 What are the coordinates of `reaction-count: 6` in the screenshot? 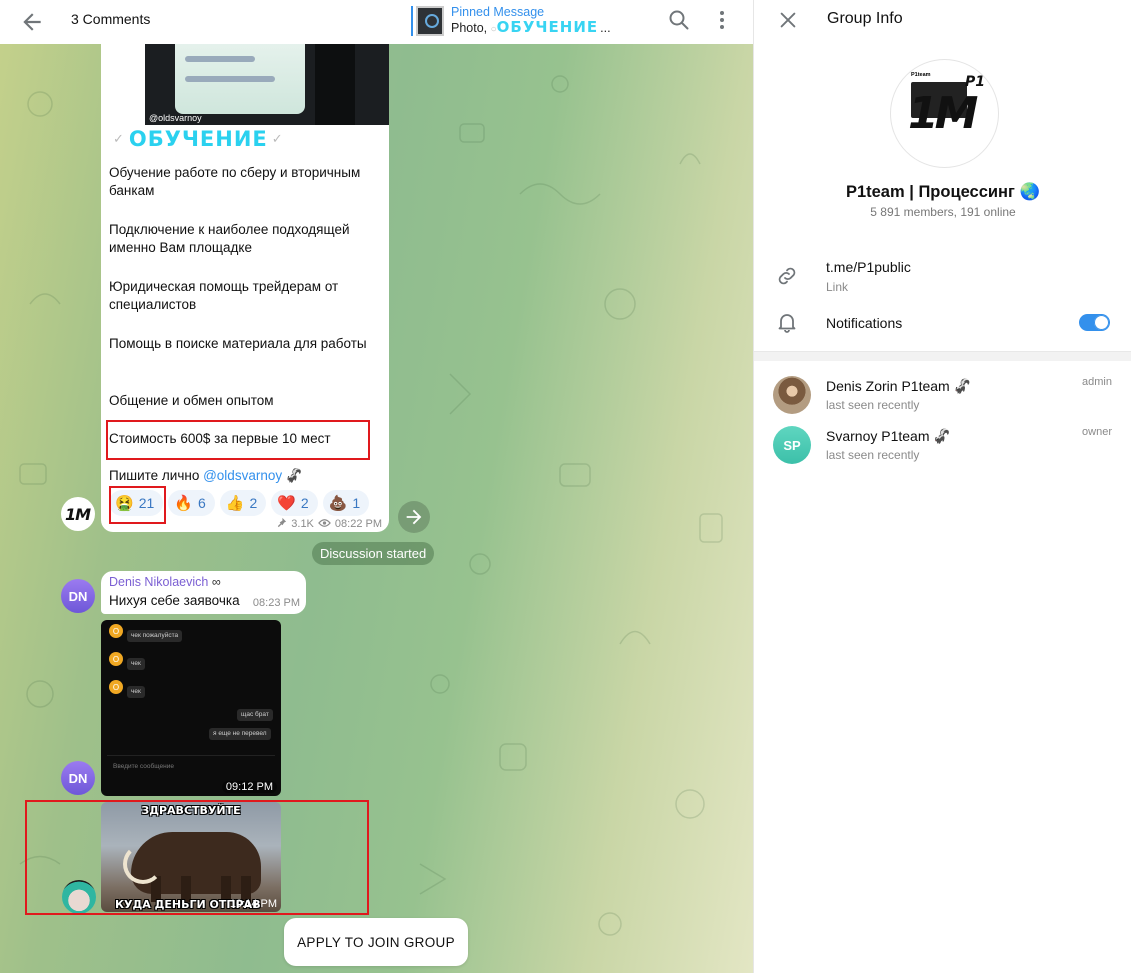 It's located at (201, 503).